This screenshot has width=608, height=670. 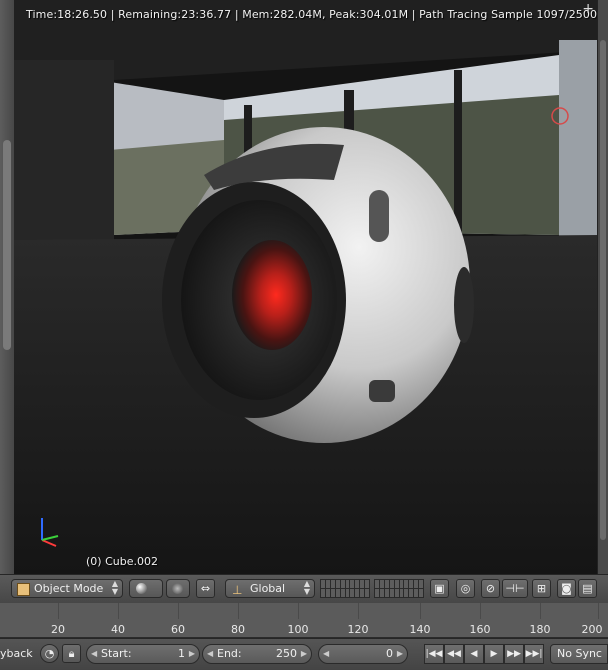 What do you see at coordinates (465, 588) in the screenshot?
I see `proportional-edit-icon: ◎` at bounding box center [465, 588].